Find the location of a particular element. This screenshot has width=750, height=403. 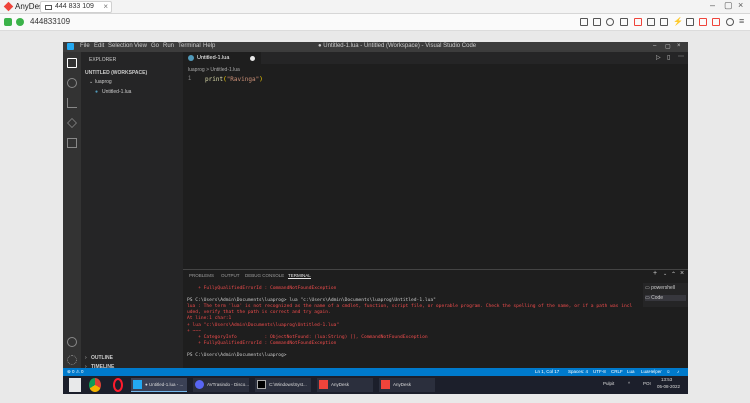

menu-icon: ≡ is located at coordinates (743, 21).